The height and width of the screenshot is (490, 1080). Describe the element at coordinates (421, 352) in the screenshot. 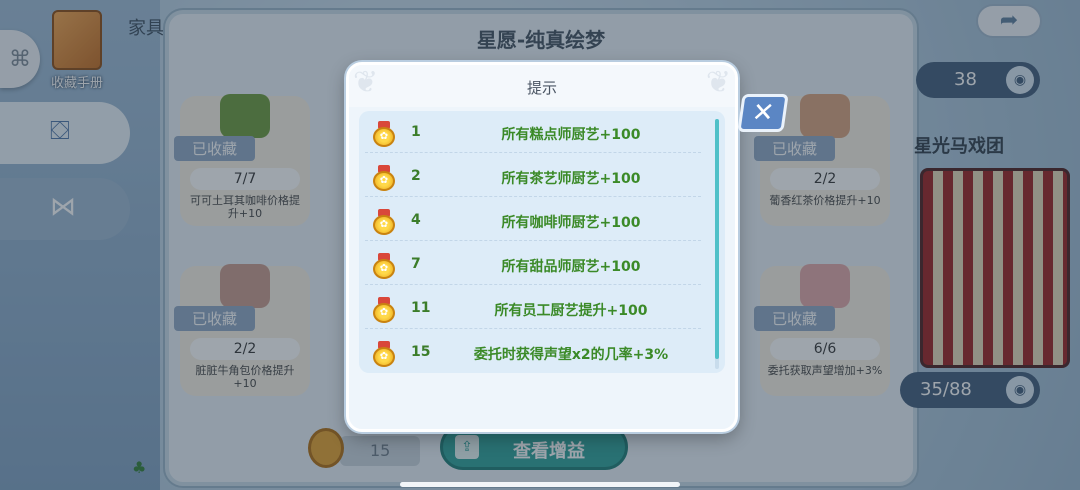

I see `reward-level: 15` at that location.